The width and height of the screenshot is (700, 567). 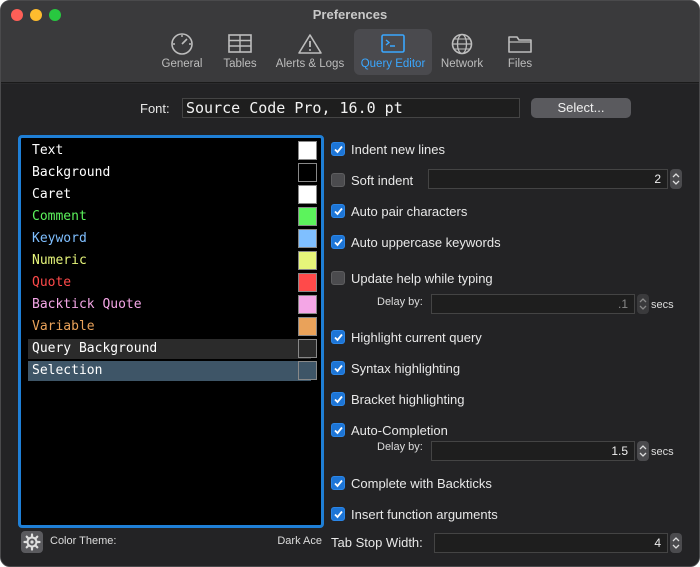 What do you see at coordinates (63, 326) in the screenshot?
I see `theme-item-label: Variable` at bounding box center [63, 326].